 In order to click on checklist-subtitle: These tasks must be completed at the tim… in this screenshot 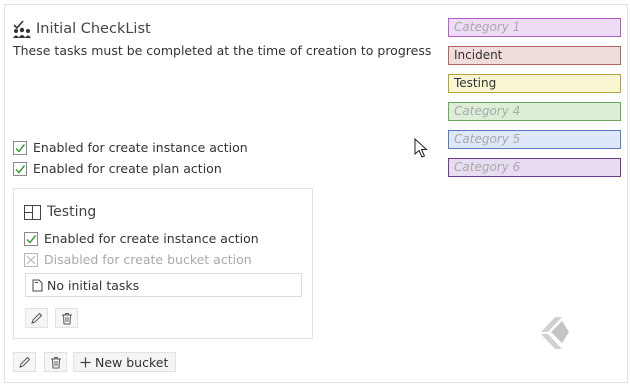, I will do `click(222, 50)`.